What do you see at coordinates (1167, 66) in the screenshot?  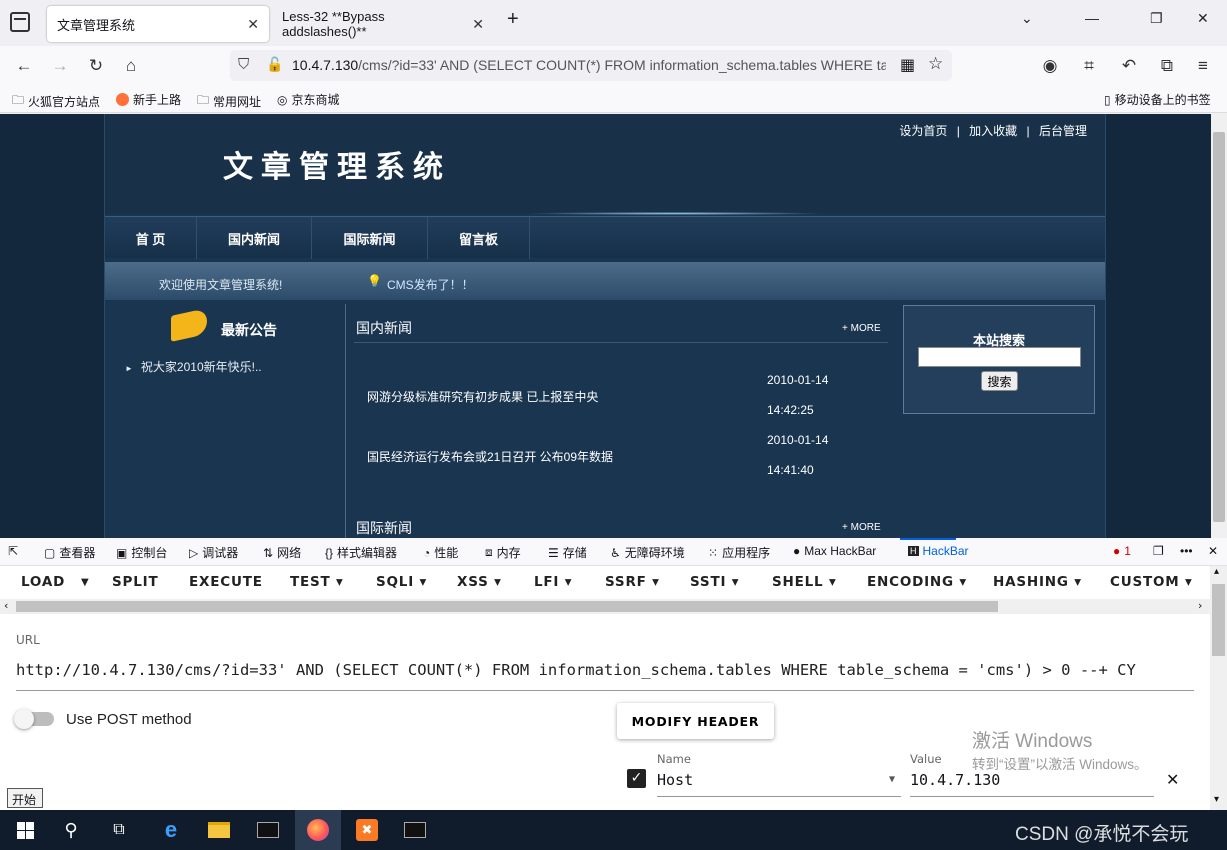 I see `extensions-icon: ⧉` at bounding box center [1167, 66].